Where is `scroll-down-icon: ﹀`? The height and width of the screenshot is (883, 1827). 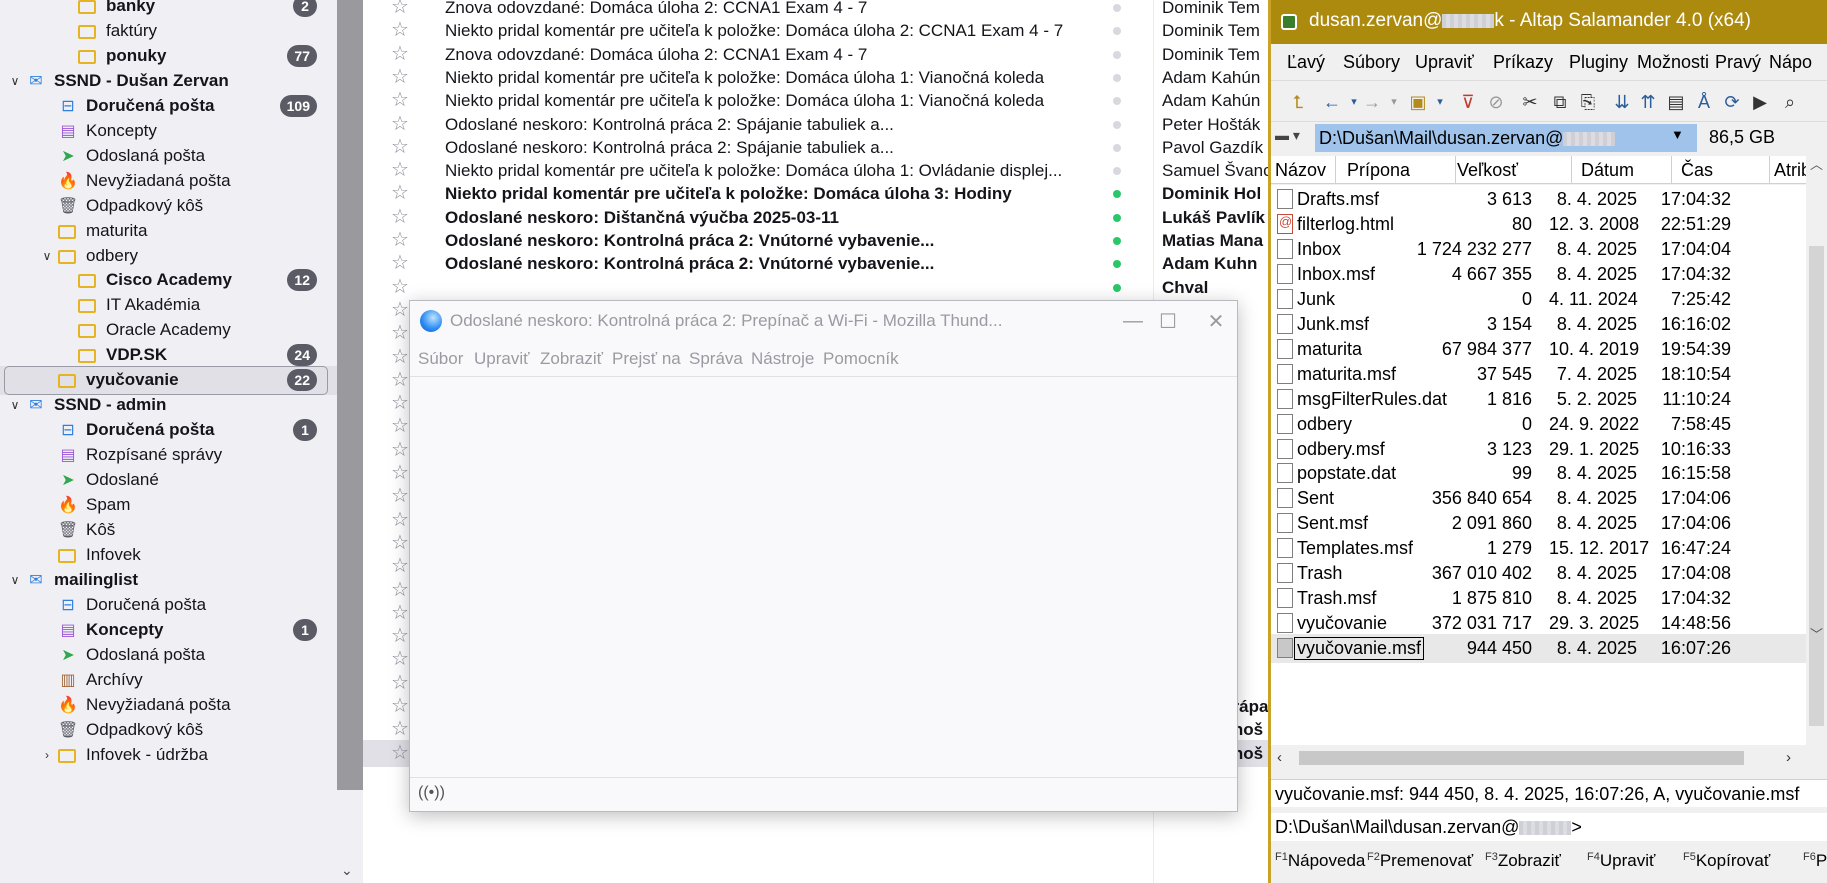 scroll-down-icon: ﹀ is located at coordinates (1816, 633).